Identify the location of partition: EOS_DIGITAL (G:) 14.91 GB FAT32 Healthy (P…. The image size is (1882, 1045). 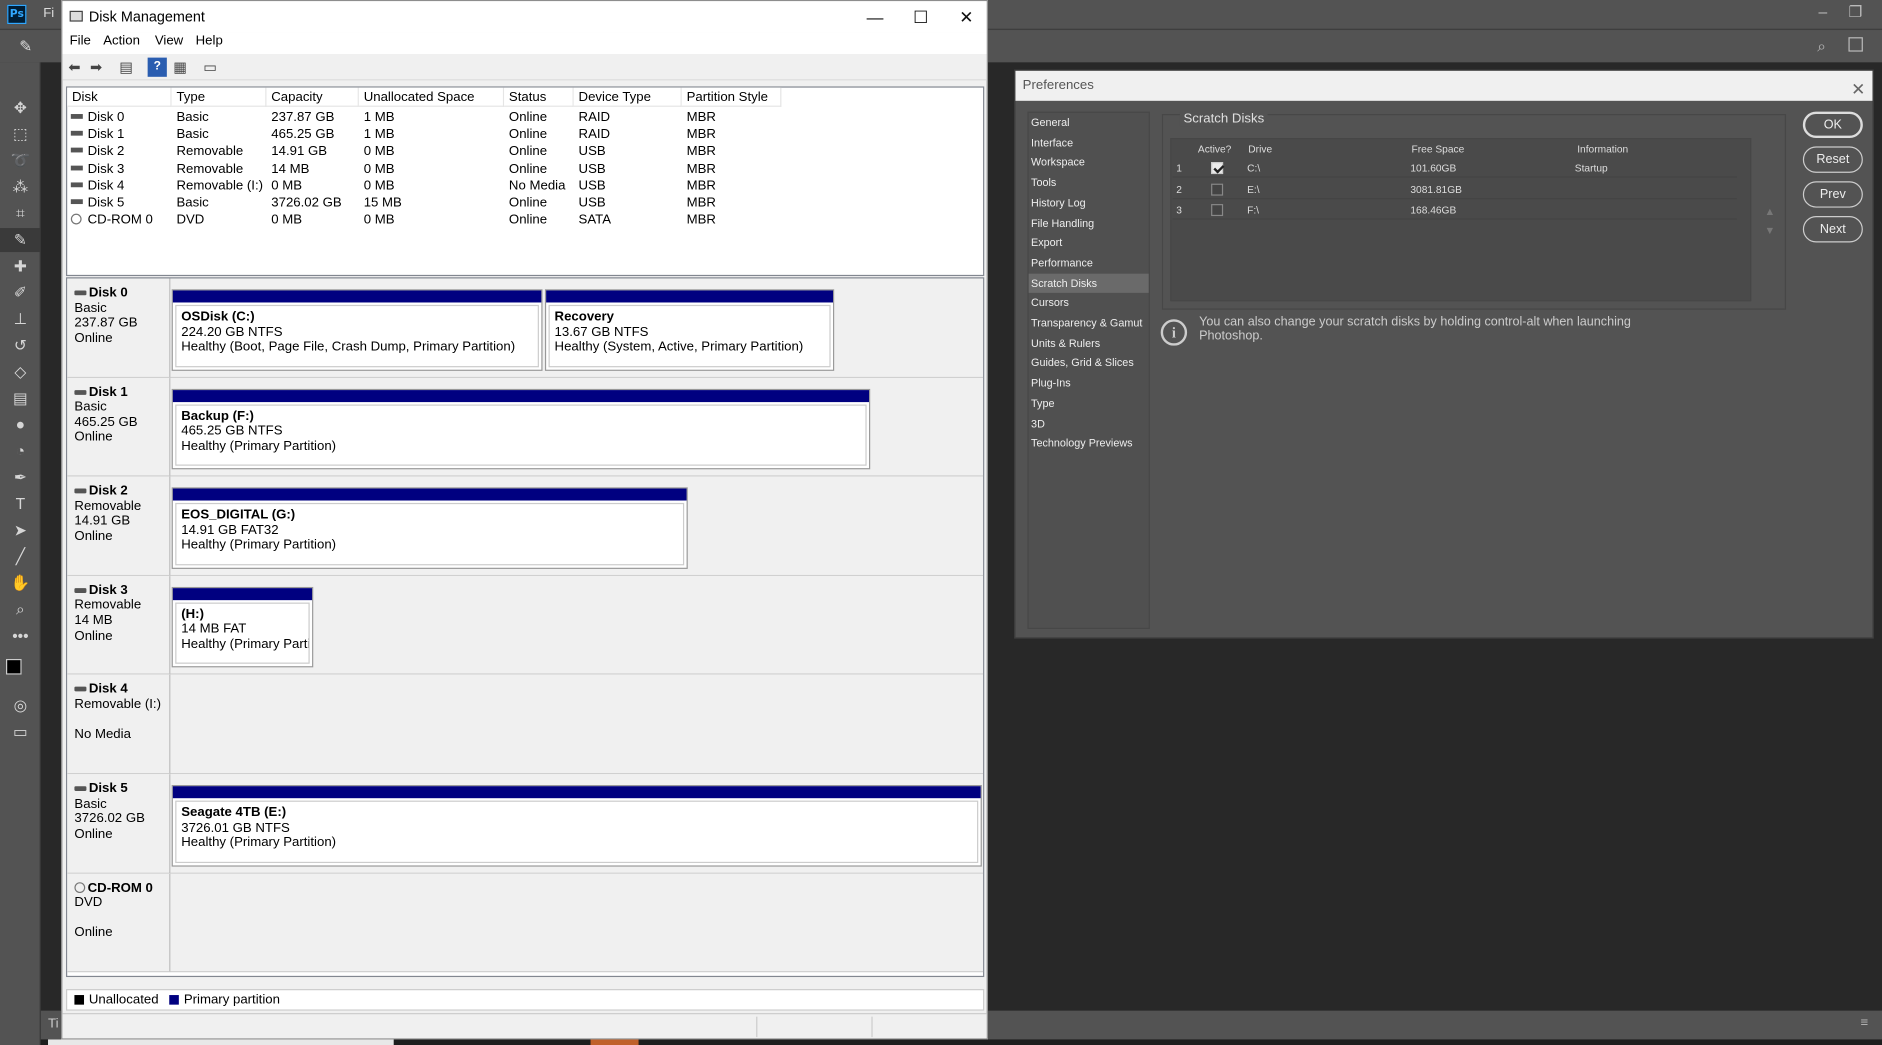
(429, 528).